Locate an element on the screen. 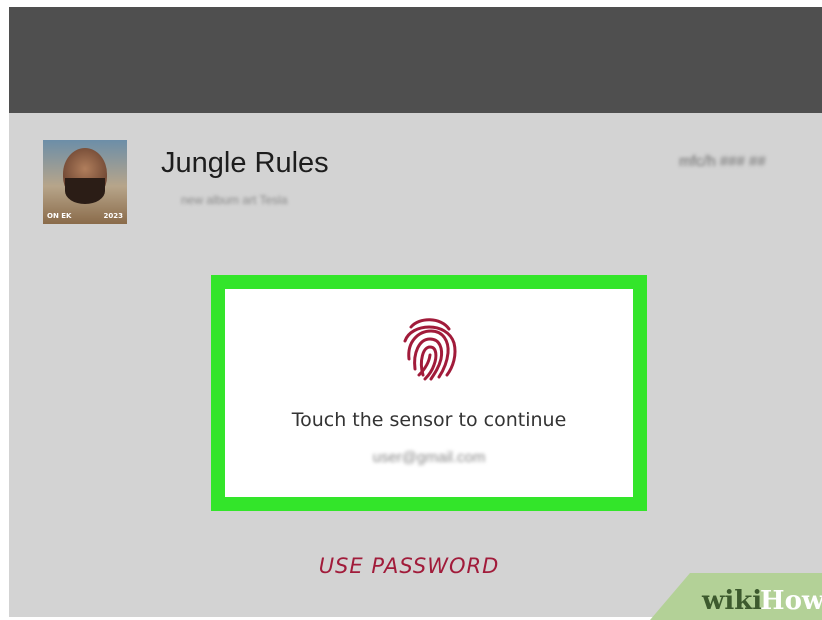 This screenshot has width=822, height=620. use-password-button: USE PASSWORD is located at coordinates (409, 566).